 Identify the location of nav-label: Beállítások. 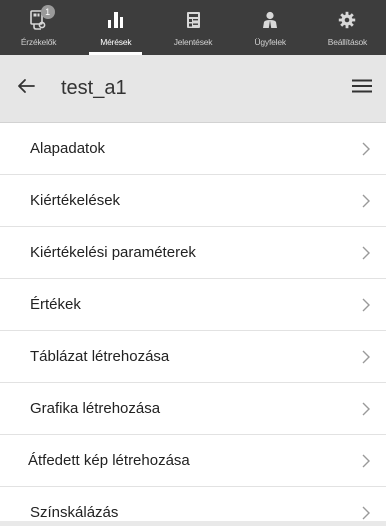
(347, 42).